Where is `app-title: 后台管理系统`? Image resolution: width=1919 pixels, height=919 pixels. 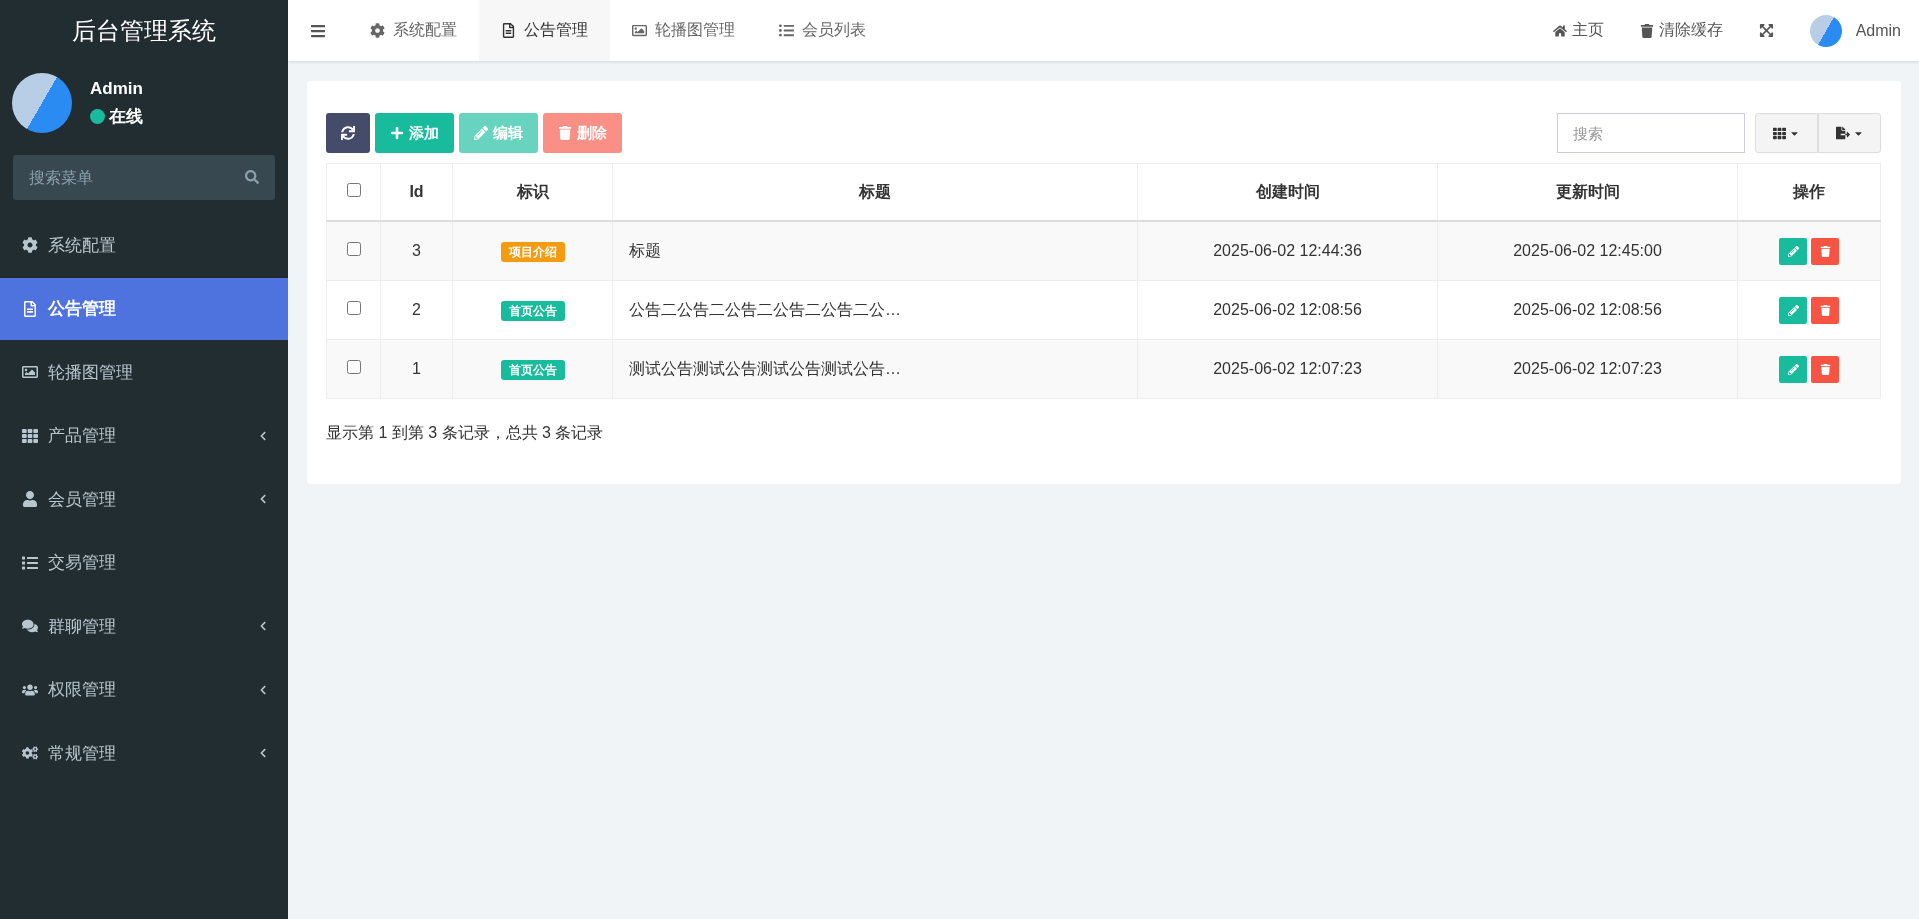 app-title: 后台管理系统 is located at coordinates (144, 30).